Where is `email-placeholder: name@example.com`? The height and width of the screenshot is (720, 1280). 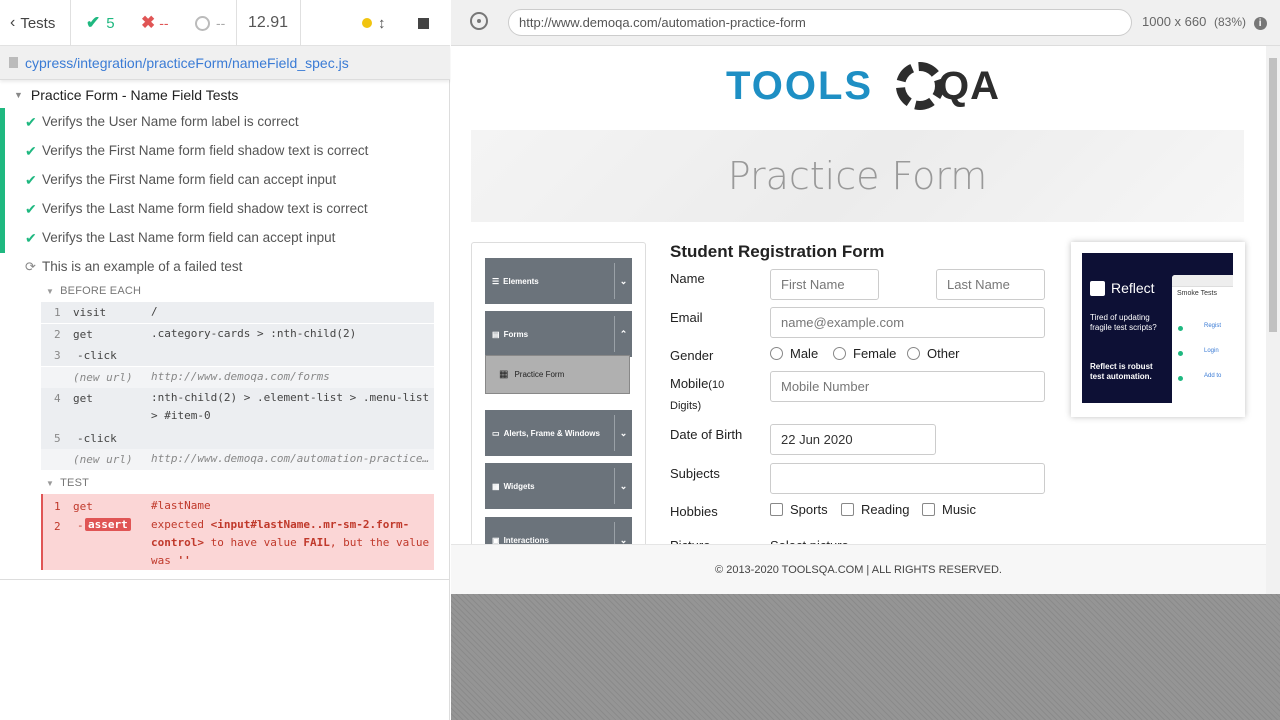 email-placeholder: name@example.com is located at coordinates (843, 322).